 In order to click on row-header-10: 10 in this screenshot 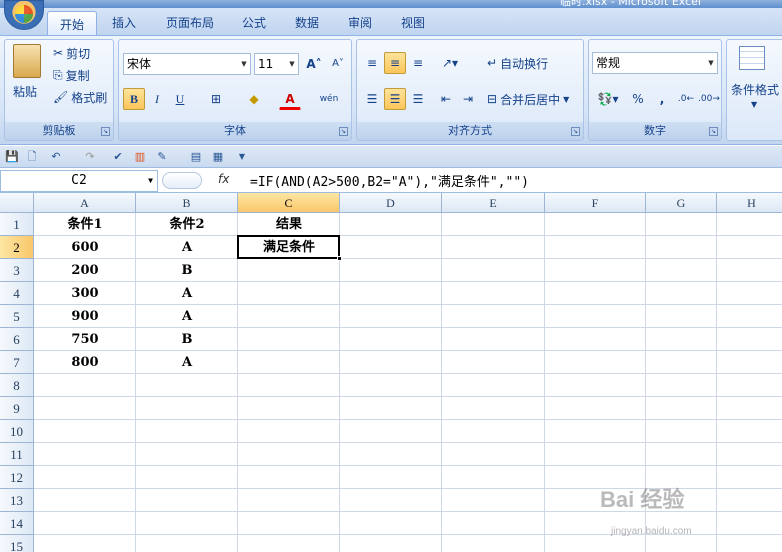, I will do `click(17, 431)`.